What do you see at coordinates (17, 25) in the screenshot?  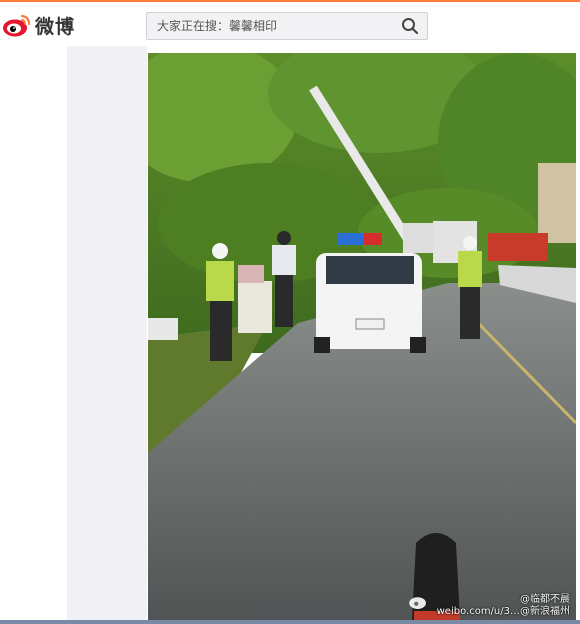 I see `weibo-eye-logo-icon` at bounding box center [17, 25].